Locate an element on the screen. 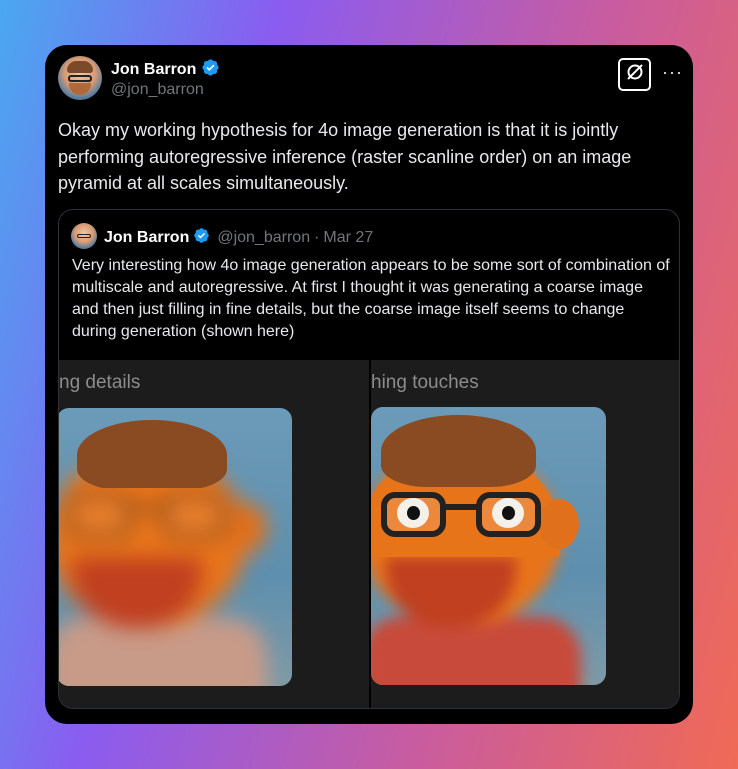  quoted-date: Mar 27 is located at coordinates (348, 238).